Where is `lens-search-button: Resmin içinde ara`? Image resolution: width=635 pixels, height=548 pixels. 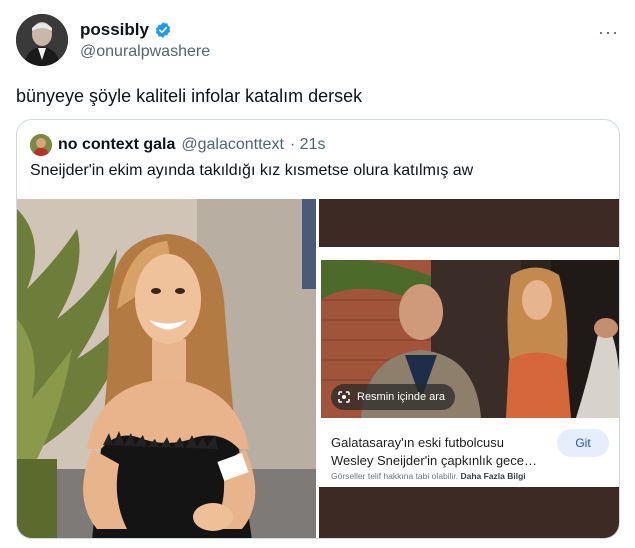
lens-search-button: Resmin içinde ara is located at coordinates (393, 397).